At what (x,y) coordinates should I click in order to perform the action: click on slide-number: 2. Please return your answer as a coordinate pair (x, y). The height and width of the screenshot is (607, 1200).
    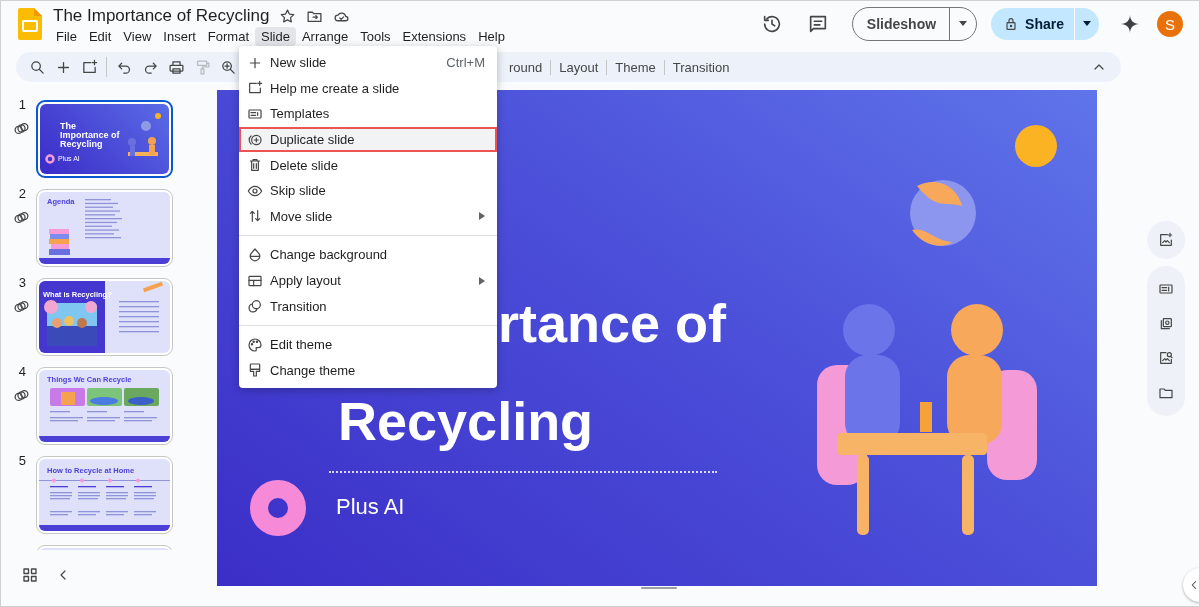
    Looking at the image, I should click on (22, 193).